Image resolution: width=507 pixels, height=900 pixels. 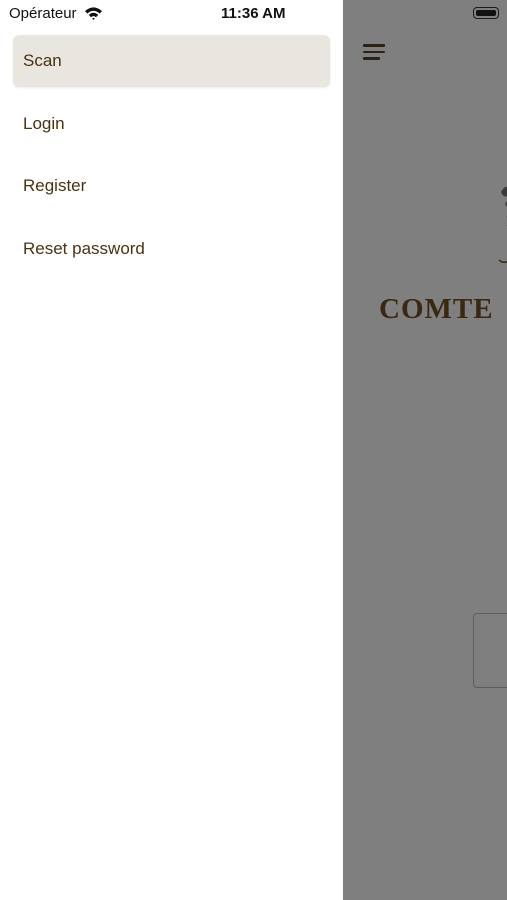 I want to click on menu-item-label: Reset password, so click(x=84, y=248).